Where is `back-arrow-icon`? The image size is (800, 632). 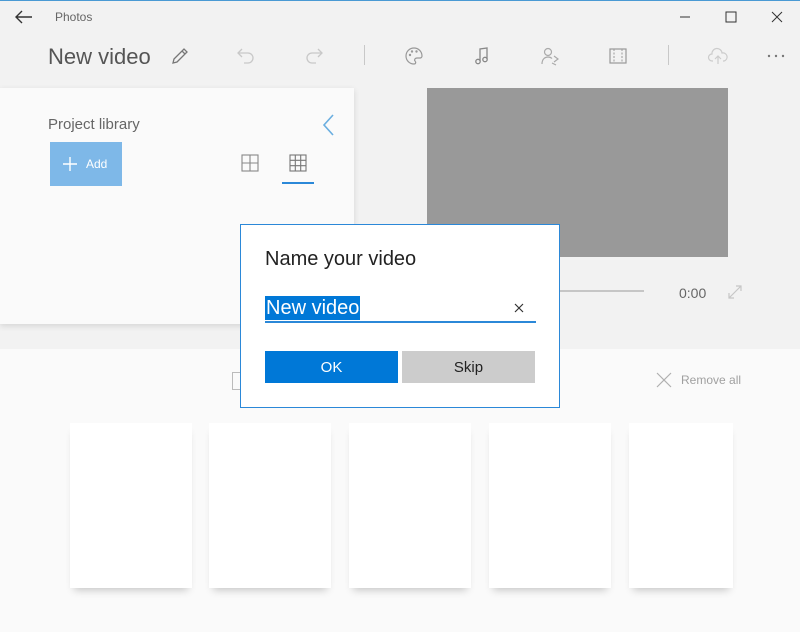 back-arrow-icon is located at coordinates (23, 17).